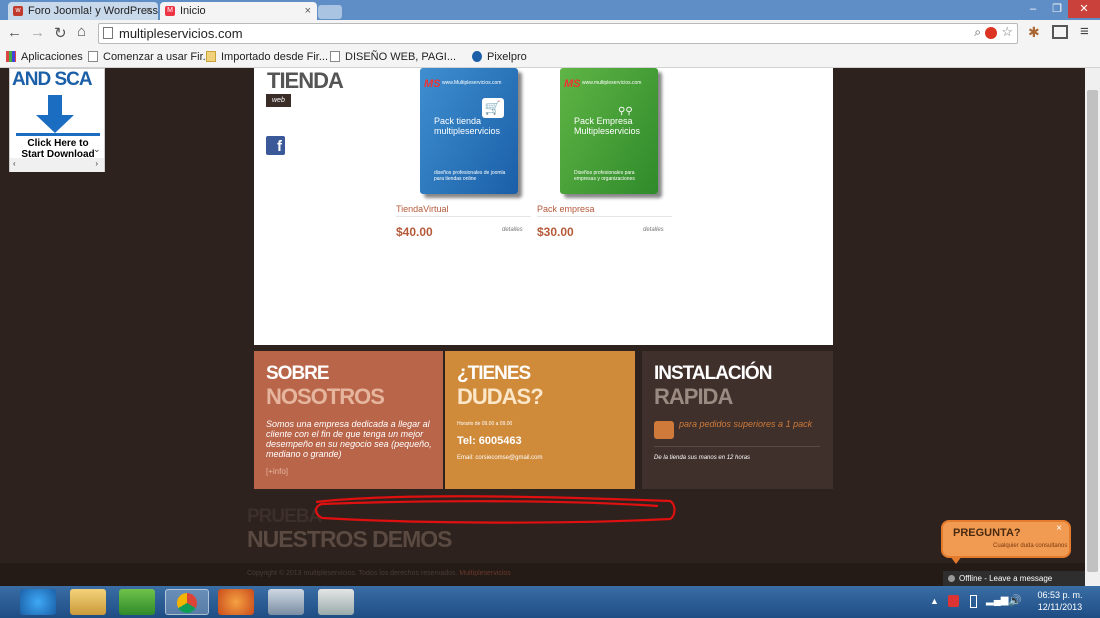 The image size is (1100, 618). Describe the element at coordinates (422, 209) in the screenshot. I see `product-name-link: TiendaVirtual` at that location.